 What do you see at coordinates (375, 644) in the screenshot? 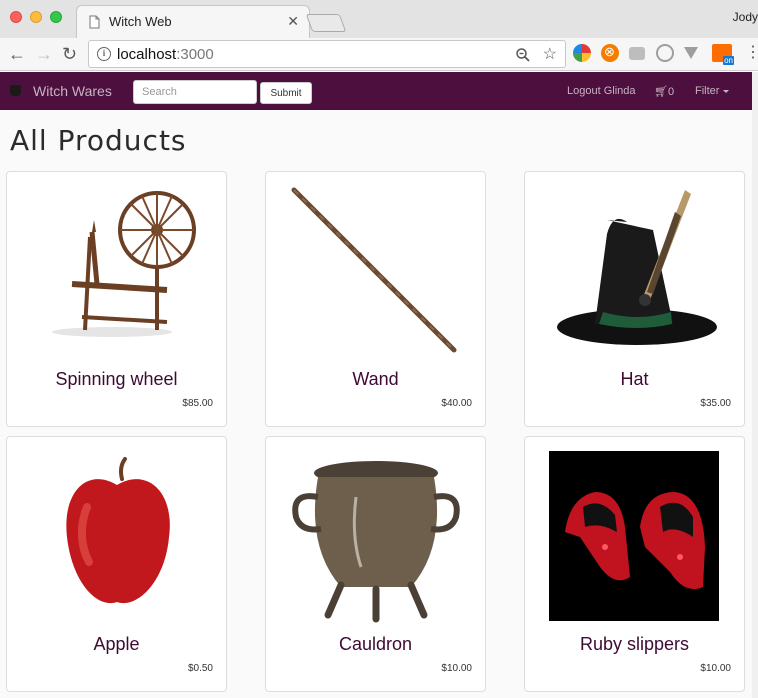
I see `product-name: Cauldron` at bounding box center [375, 644].